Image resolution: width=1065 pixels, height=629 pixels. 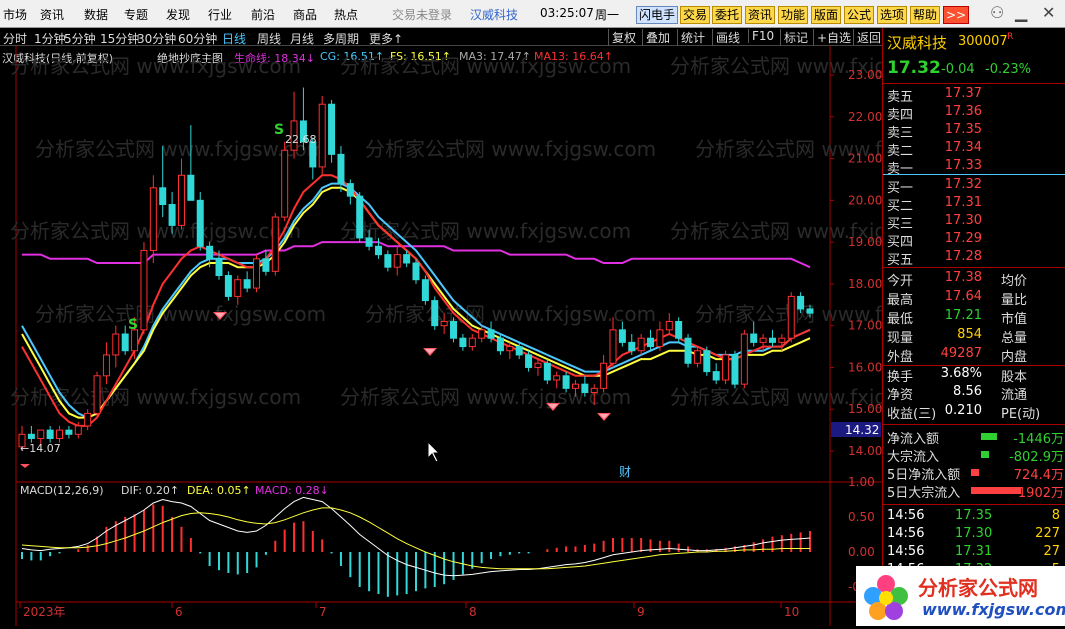 I want to click on toolbar-button-5: 版面, so click(x=826, y=15).